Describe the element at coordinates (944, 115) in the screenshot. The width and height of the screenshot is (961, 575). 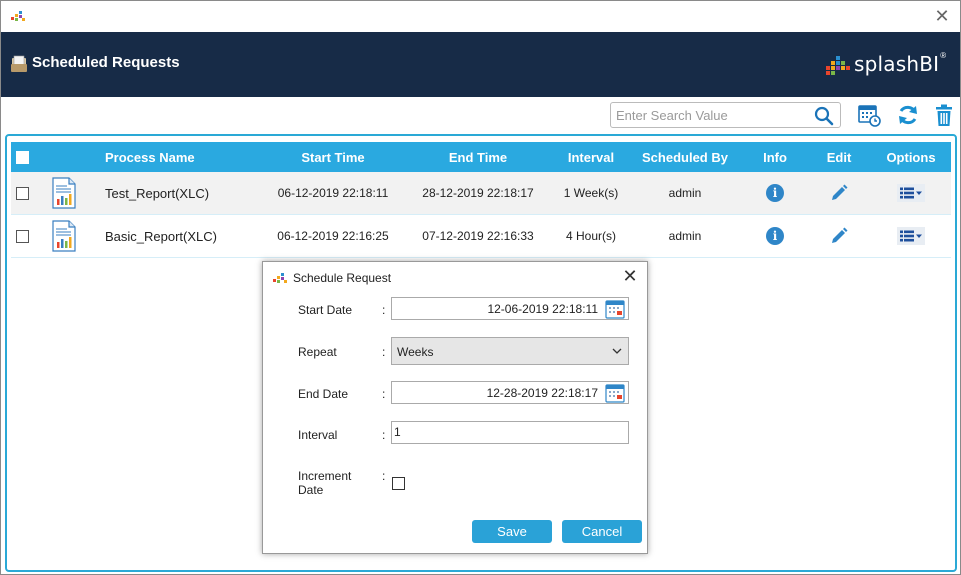
I see `trash-icon` at that location.